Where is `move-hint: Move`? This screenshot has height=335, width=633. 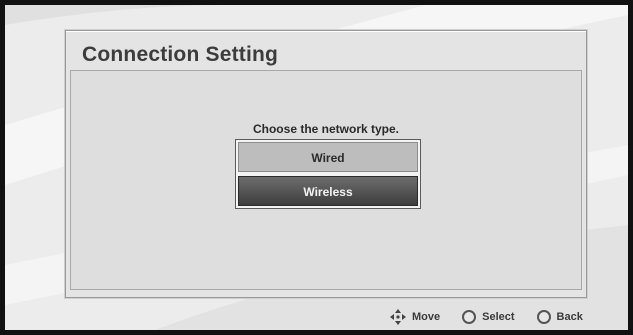 move-hint: Move is located at coordinates (415, 317).